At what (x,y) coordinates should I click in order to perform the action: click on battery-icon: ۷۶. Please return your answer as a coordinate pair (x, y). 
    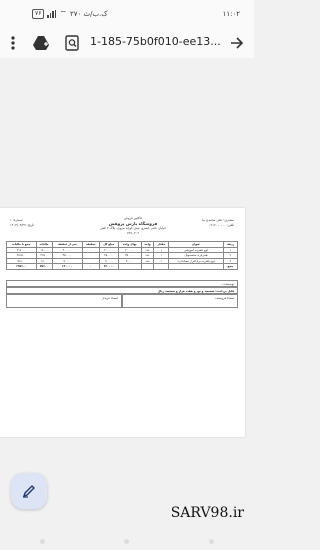
    Looking at the image, I should click on (38, 14).